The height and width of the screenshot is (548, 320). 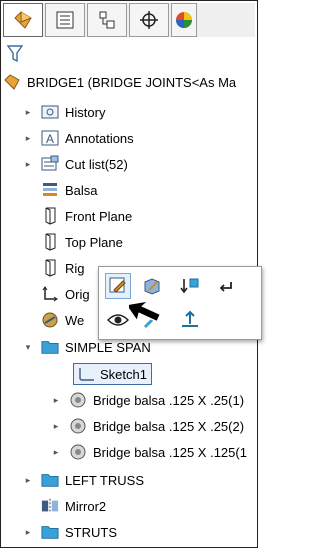 What do you see at coordinates (152, 286) in the screenshot?
I see `edit-feature-icon` at bounding box center [152, 286].